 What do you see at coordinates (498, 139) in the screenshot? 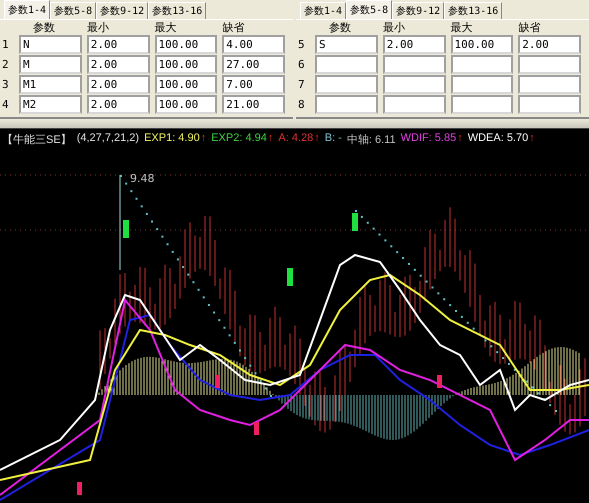
I see `legend-value: WDEA: 5.70` at bounding box center [498, 139].